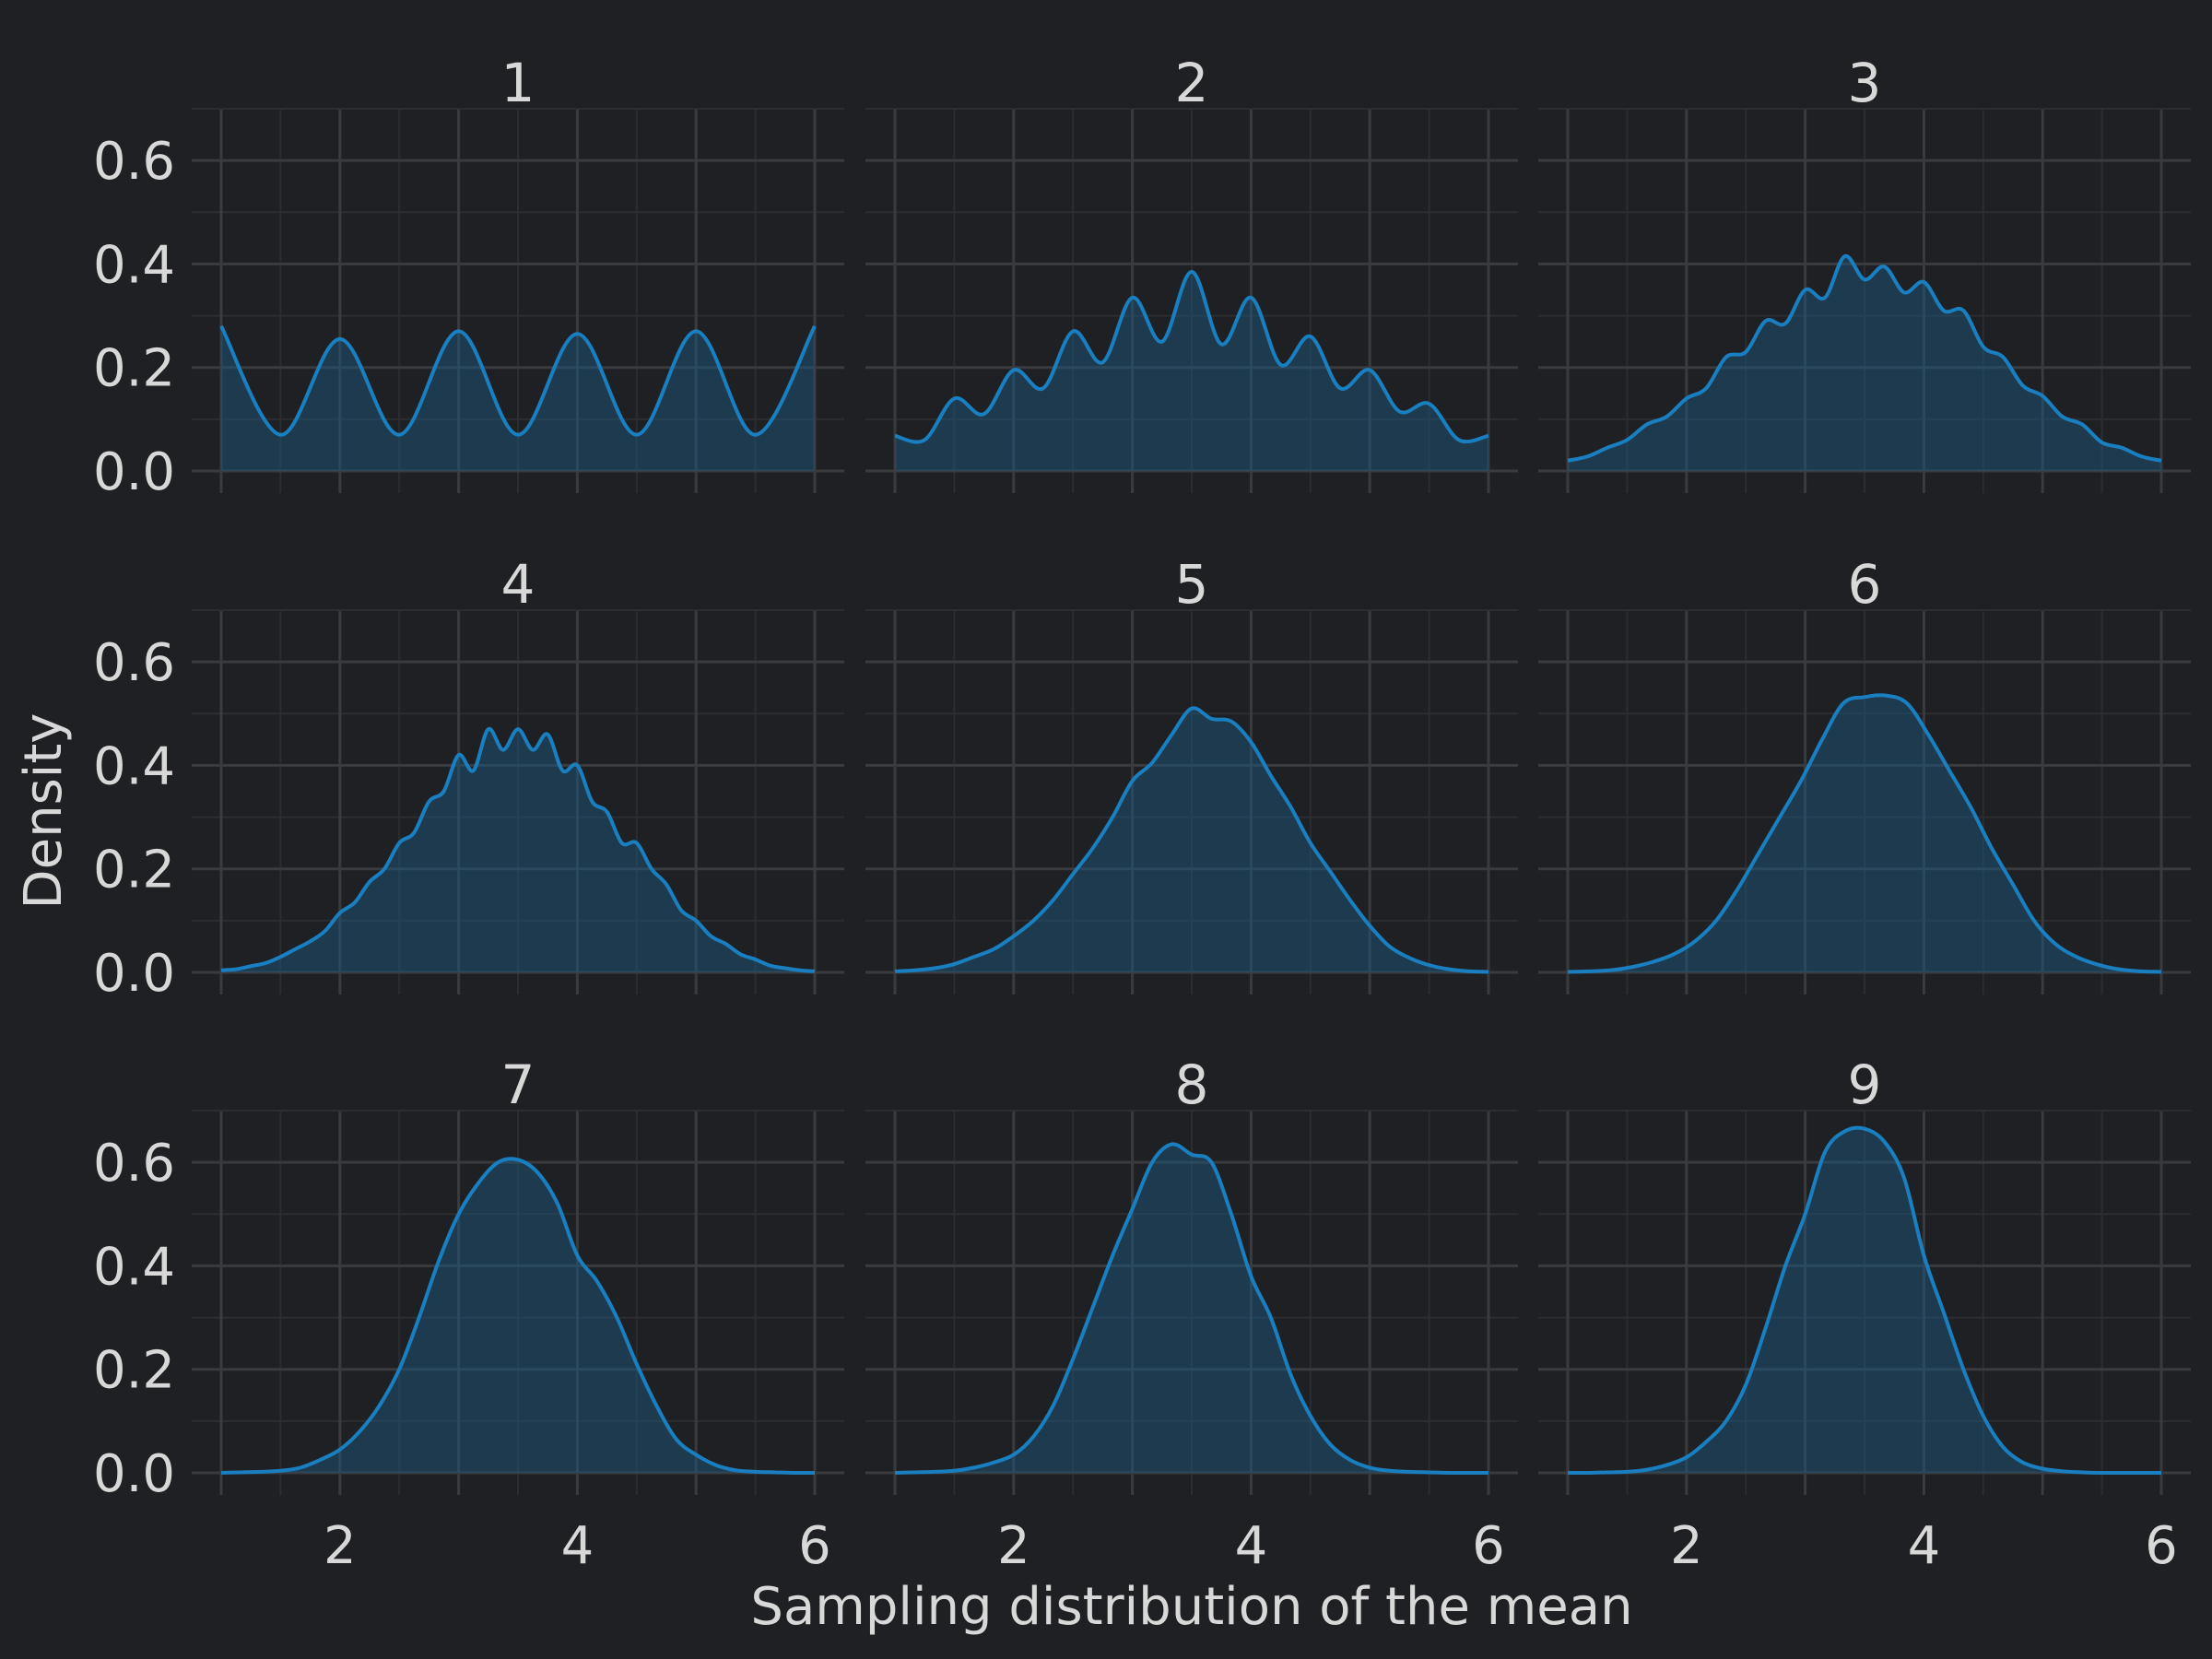 The height and width of the screenshot is (1659, 2212). Describe the element at coordinates (1192, 83) in the screenshot. I see `facet-title-2: 2` at that location.